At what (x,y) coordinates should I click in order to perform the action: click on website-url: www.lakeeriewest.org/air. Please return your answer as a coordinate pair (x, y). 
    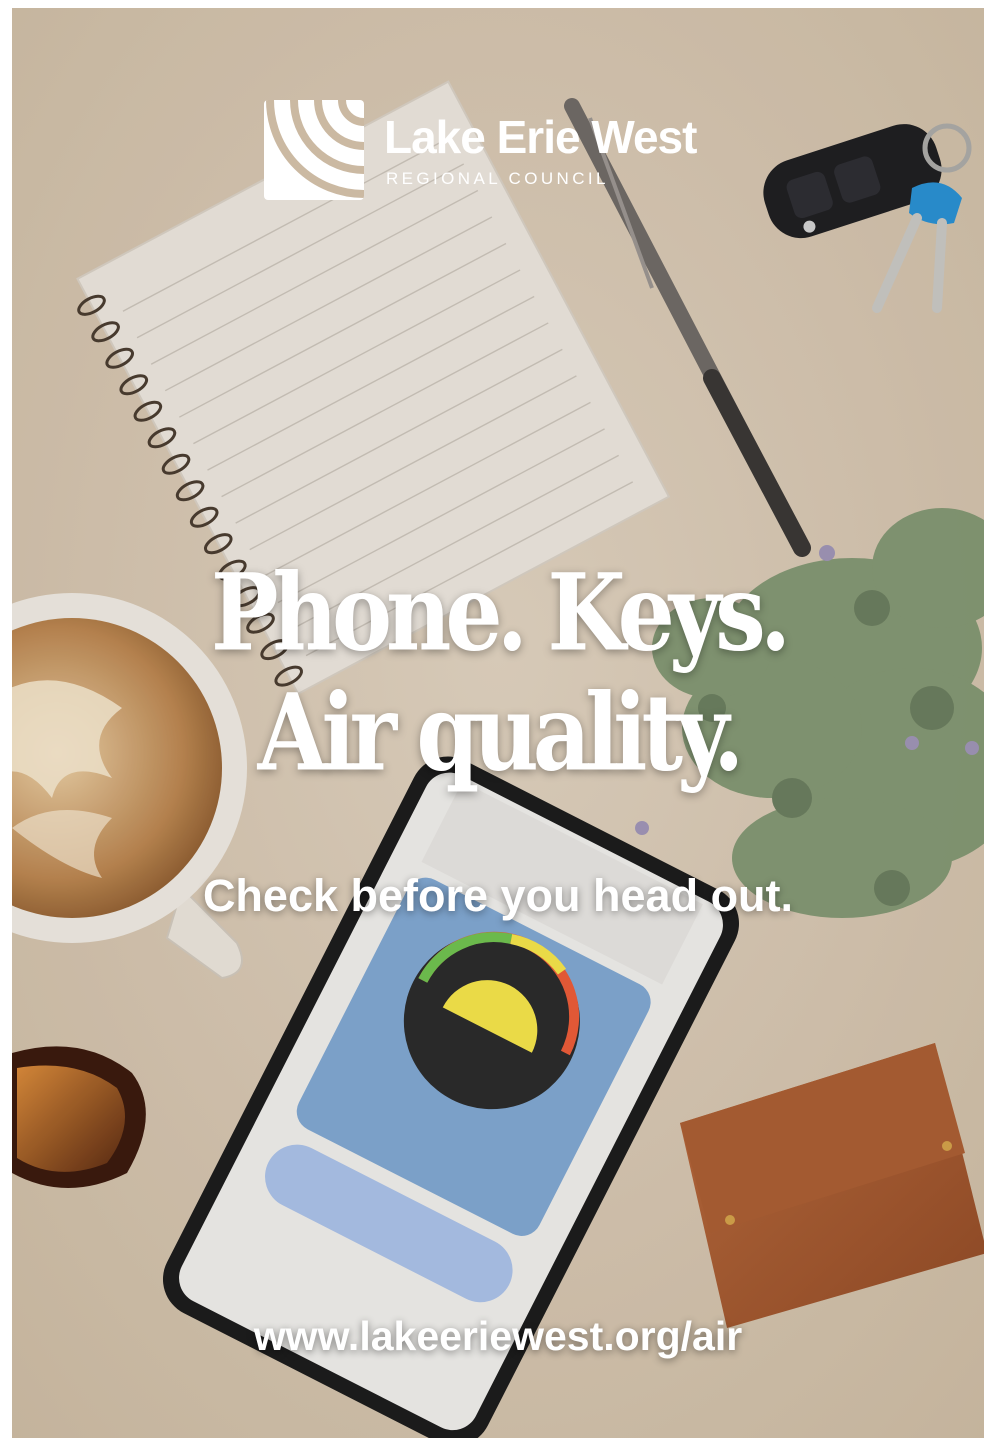
    Looking at the image, I should click on (498, 1336).